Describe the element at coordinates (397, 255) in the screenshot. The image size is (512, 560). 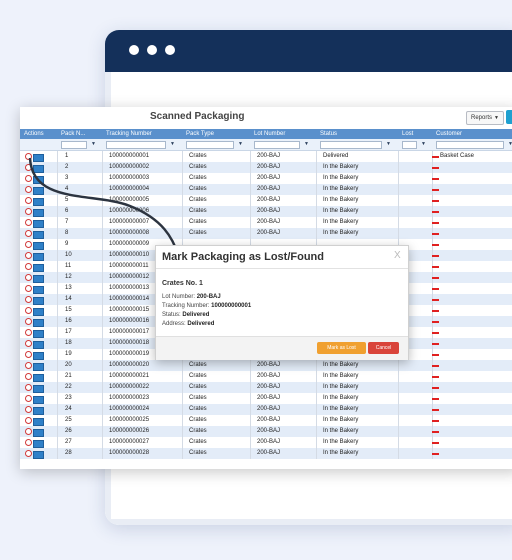
I see `close-icon: X` at that location.